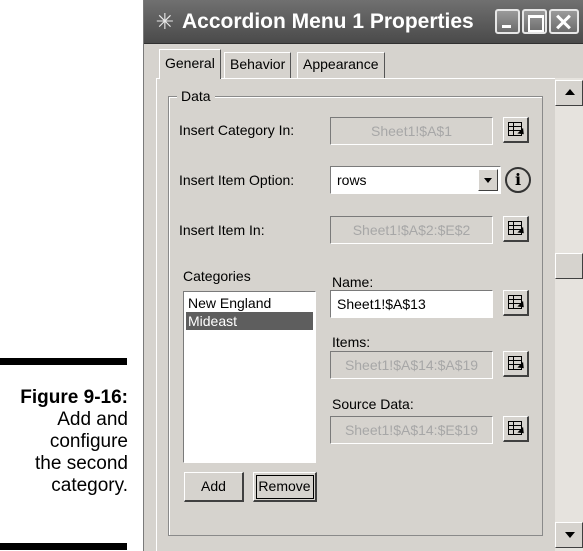 This screenshot has height=551, width=583. What do you see at coordinates (352, 180) in the screenshot?
I see `insert-item-option-value: rows` at bounding box center [352, 180].